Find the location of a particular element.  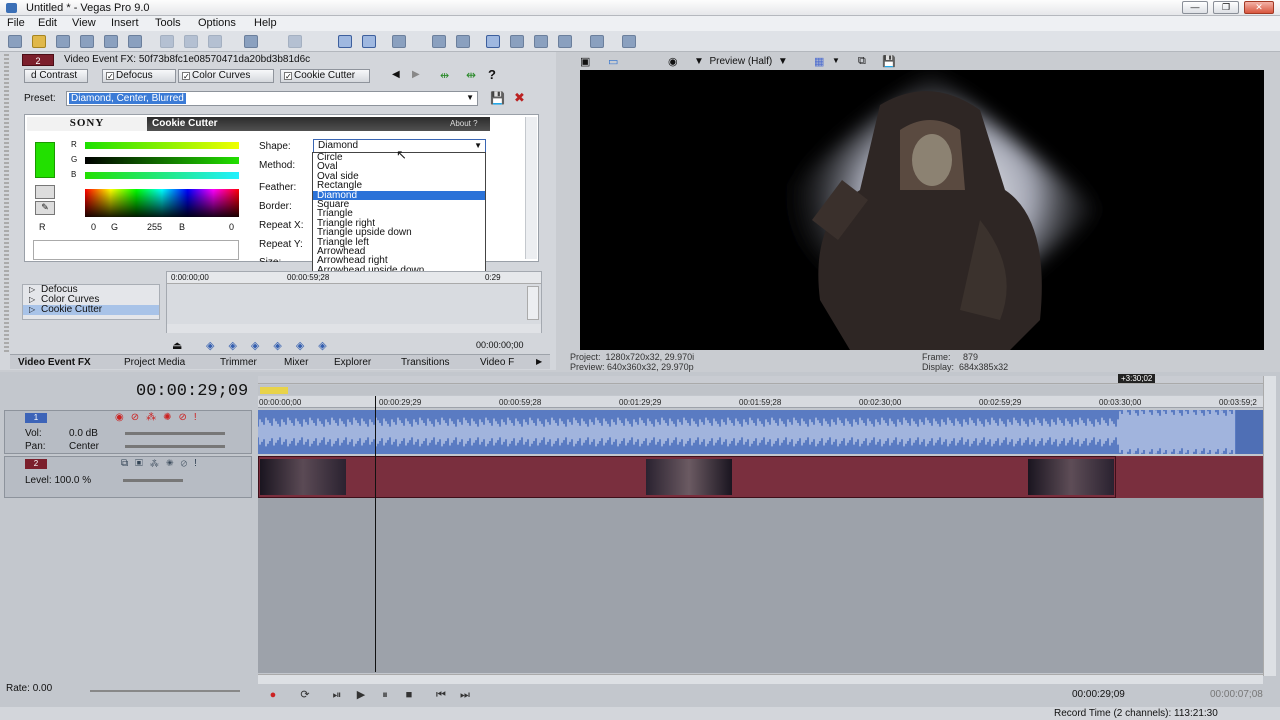

chain-contrast: d Contrast is located at coordinates (56, 76).